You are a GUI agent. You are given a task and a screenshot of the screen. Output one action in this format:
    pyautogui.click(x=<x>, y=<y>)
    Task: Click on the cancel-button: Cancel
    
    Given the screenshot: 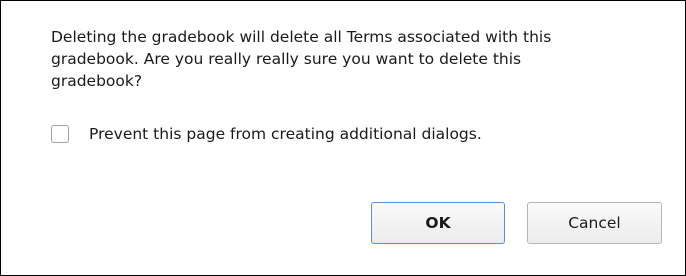 What is the action you would take?
    pyautogui.click(x=594, y=223)
    